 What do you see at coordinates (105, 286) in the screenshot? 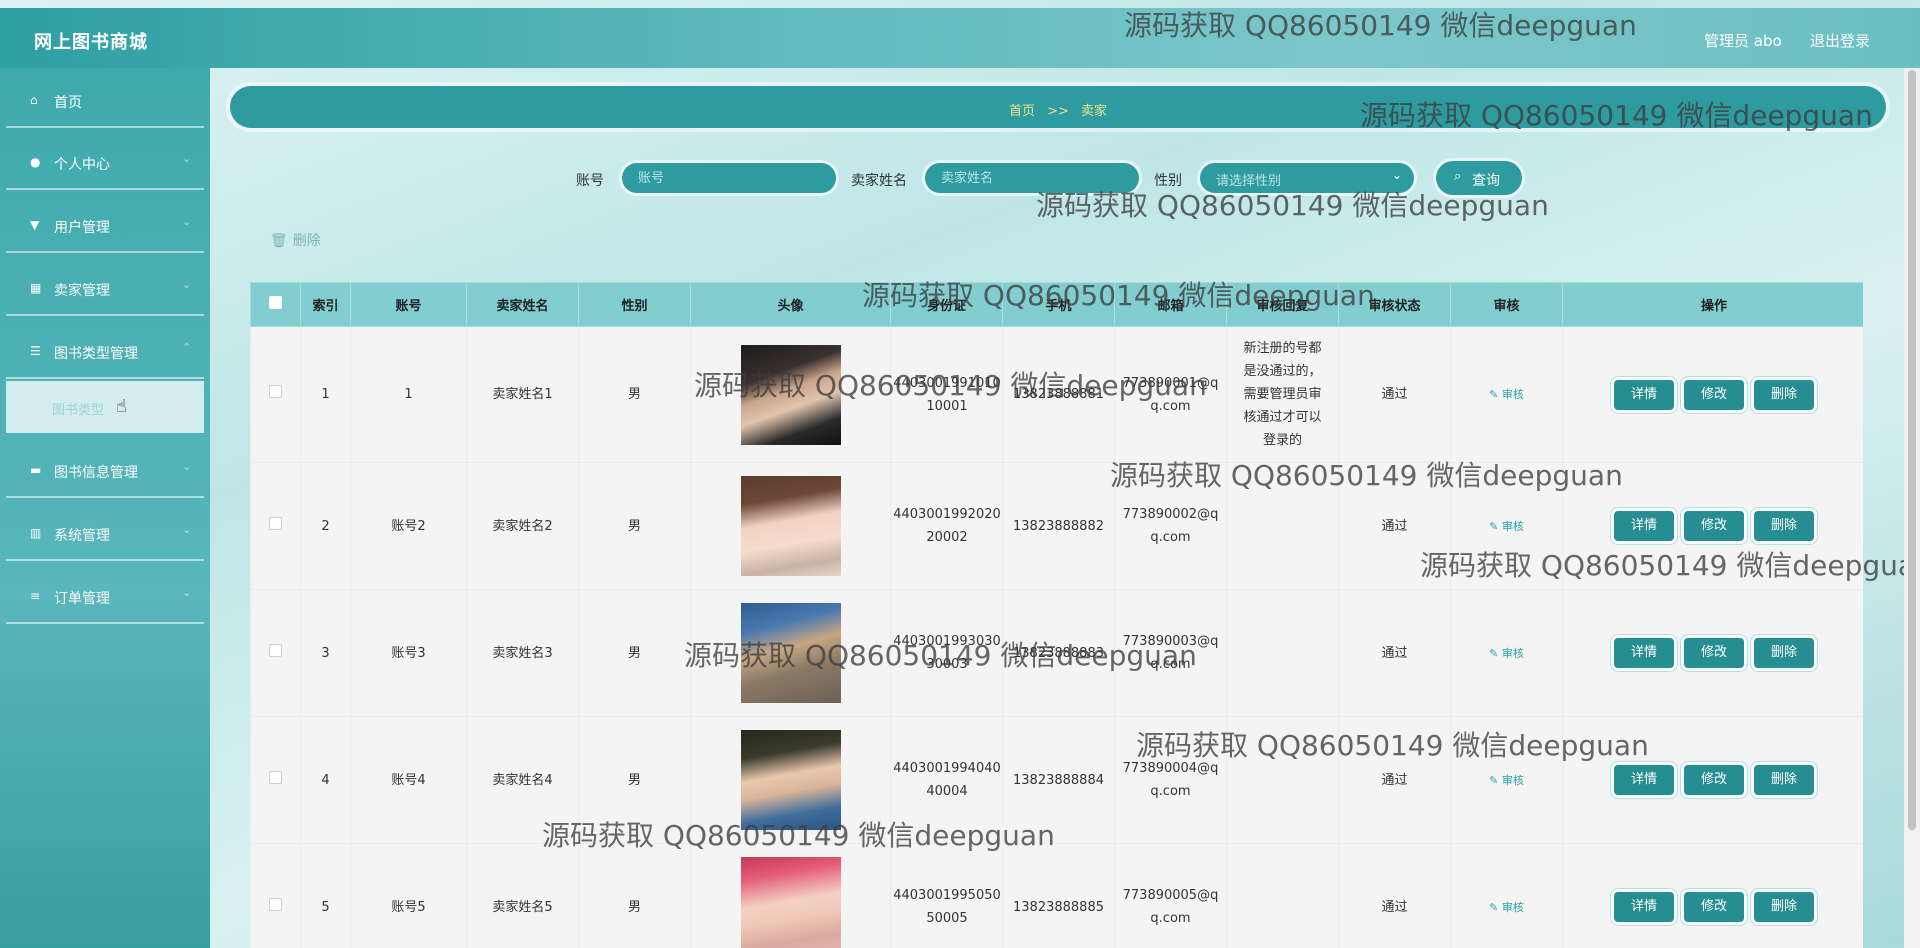
I see `sidebar-item-seller-management: ▦ 卖家管理 ⌄` at bounding box center [105, 286].